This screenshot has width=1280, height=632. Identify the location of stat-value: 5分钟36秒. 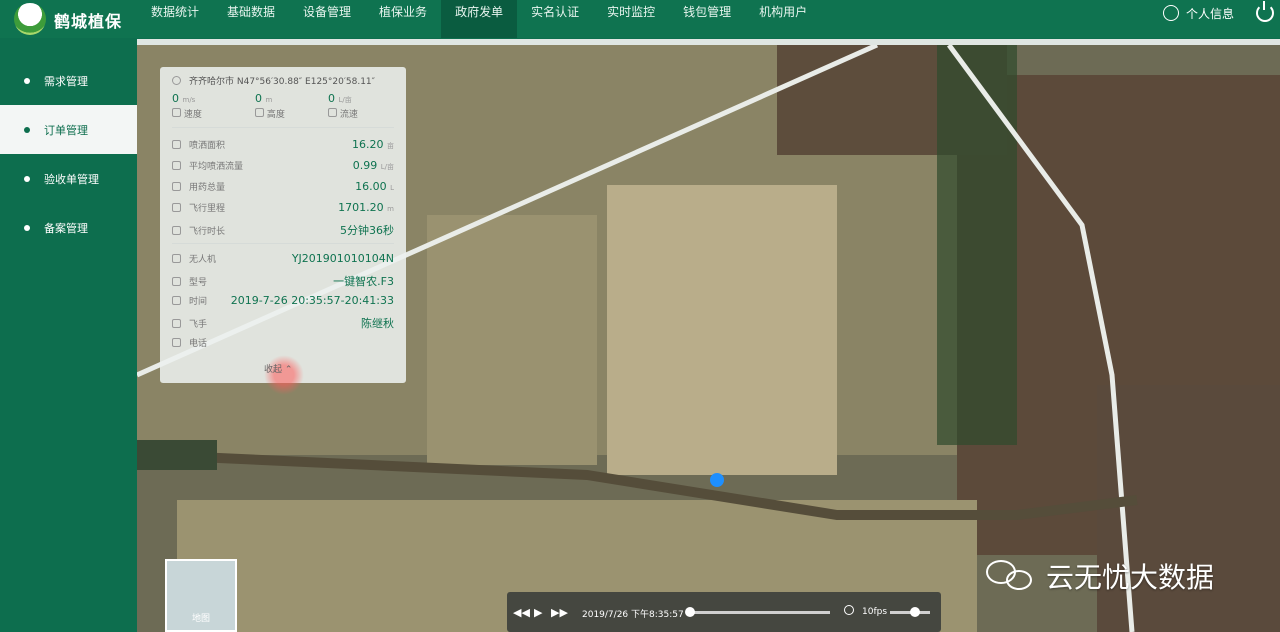
(367, 230).